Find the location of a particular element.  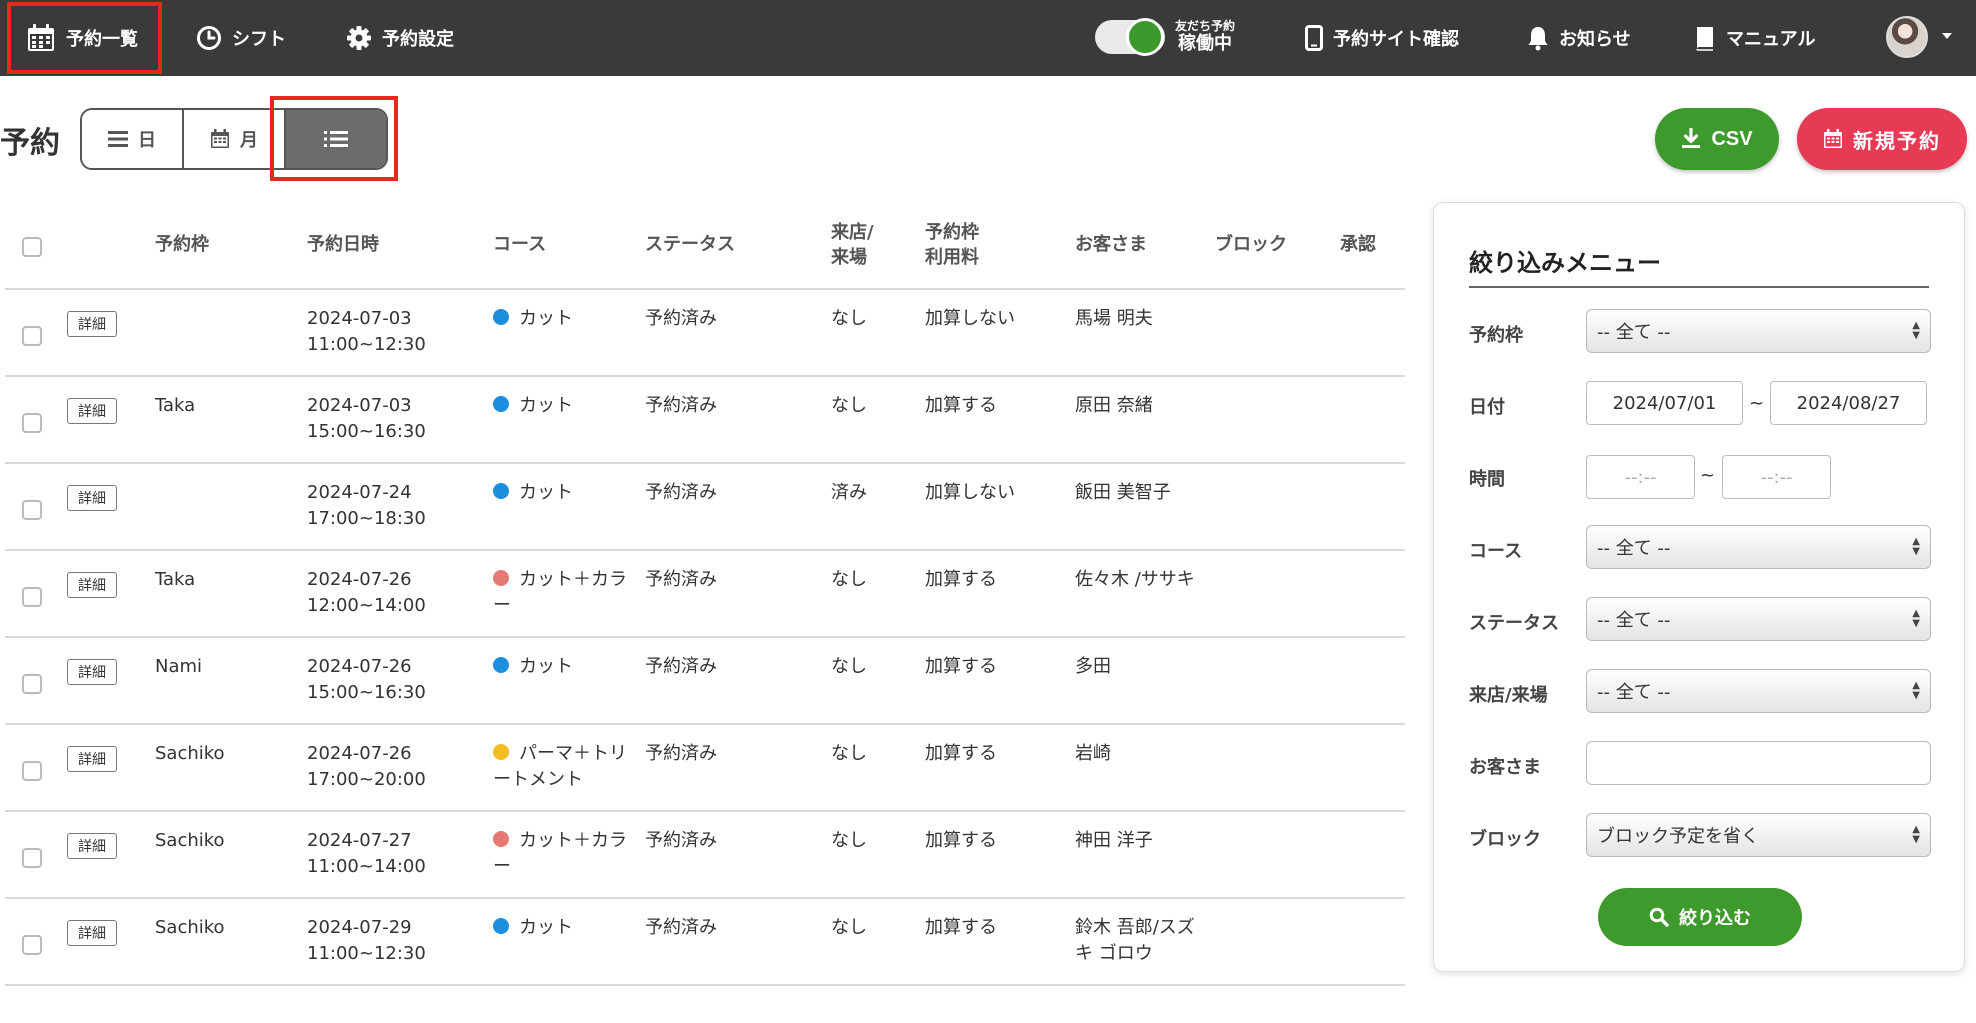

nav-item-shift: シフト is located at coordinates (241, 38).